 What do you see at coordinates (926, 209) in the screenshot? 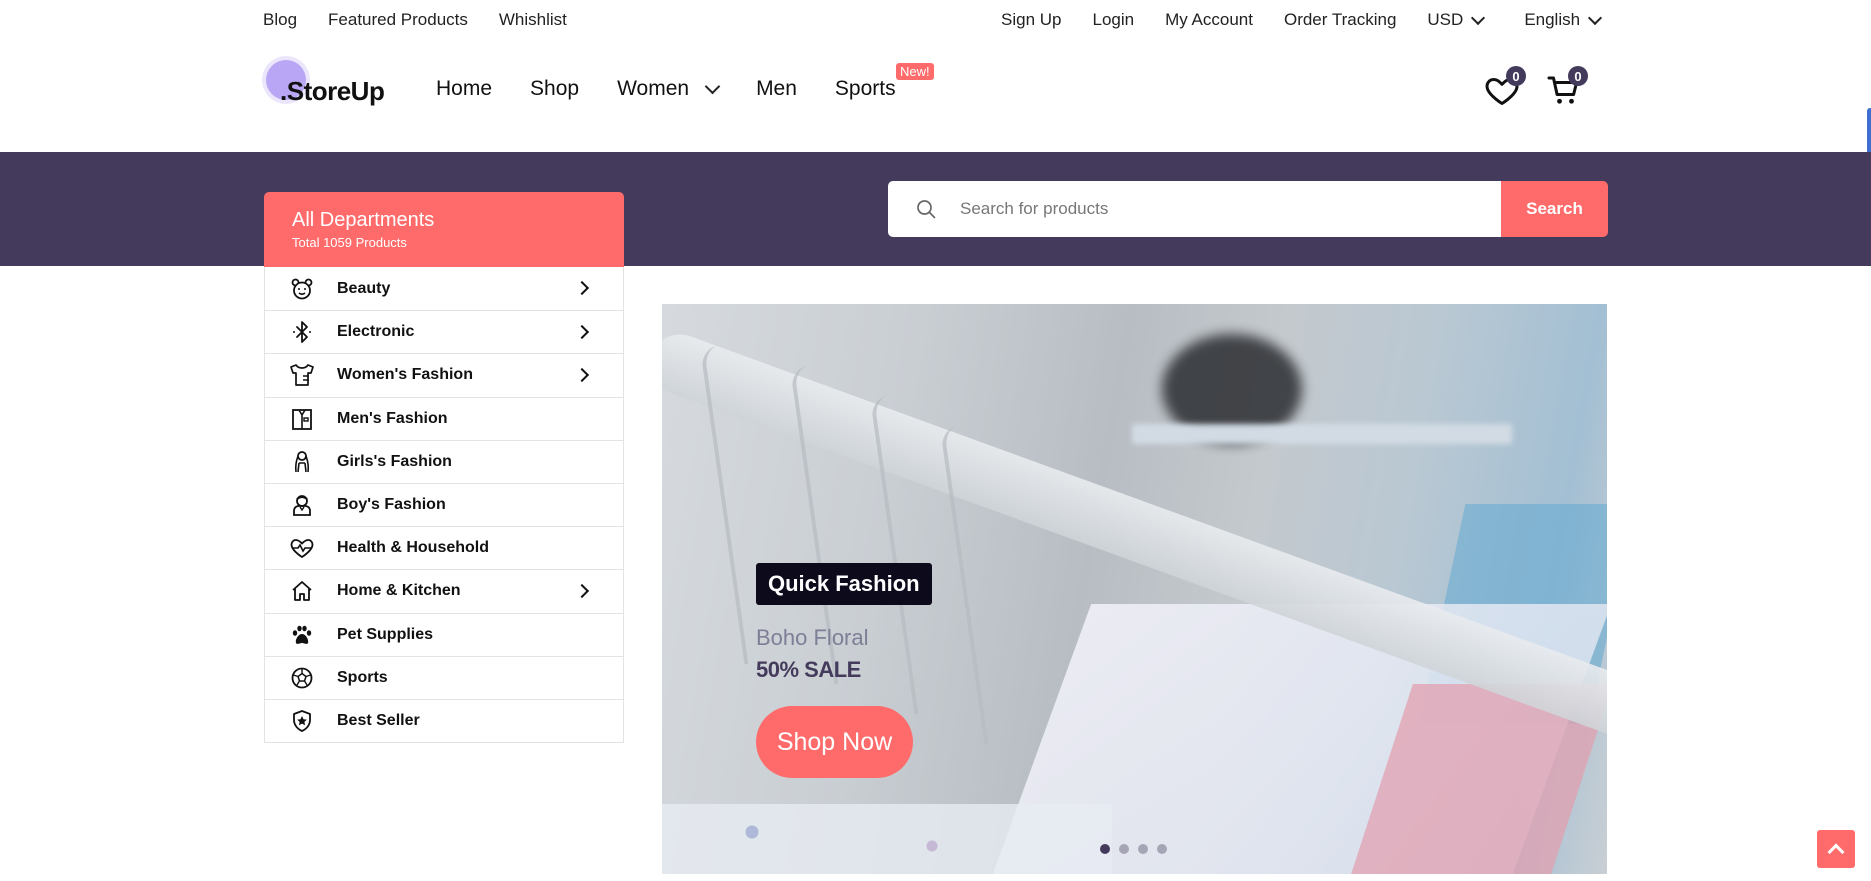
I see `search-icon` at bounding box center [926, 209].